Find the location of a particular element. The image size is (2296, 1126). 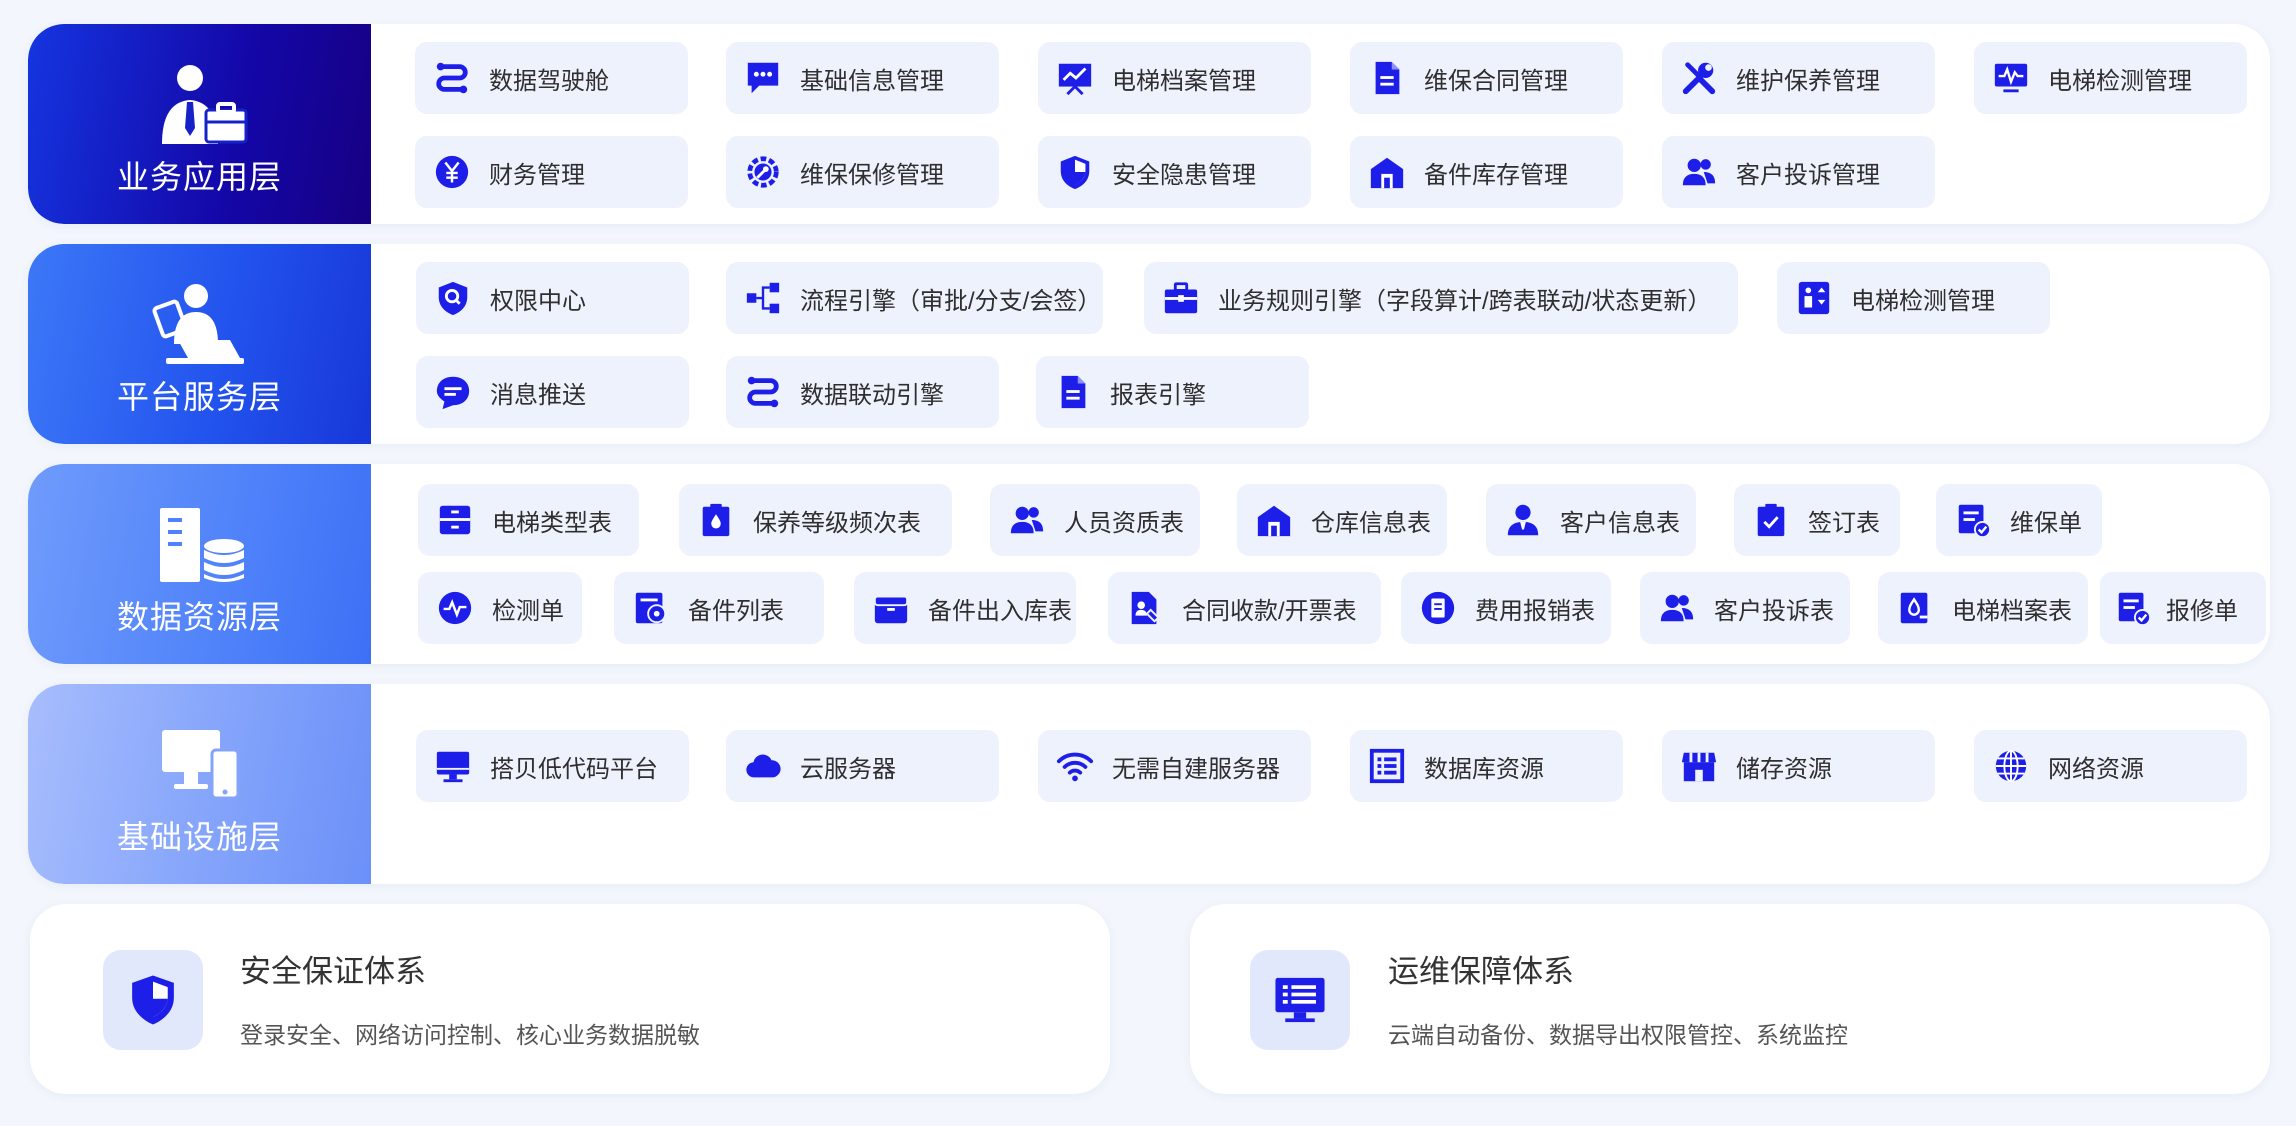

item-label: 维保合同管理 is located at coordinates (1496, 81).